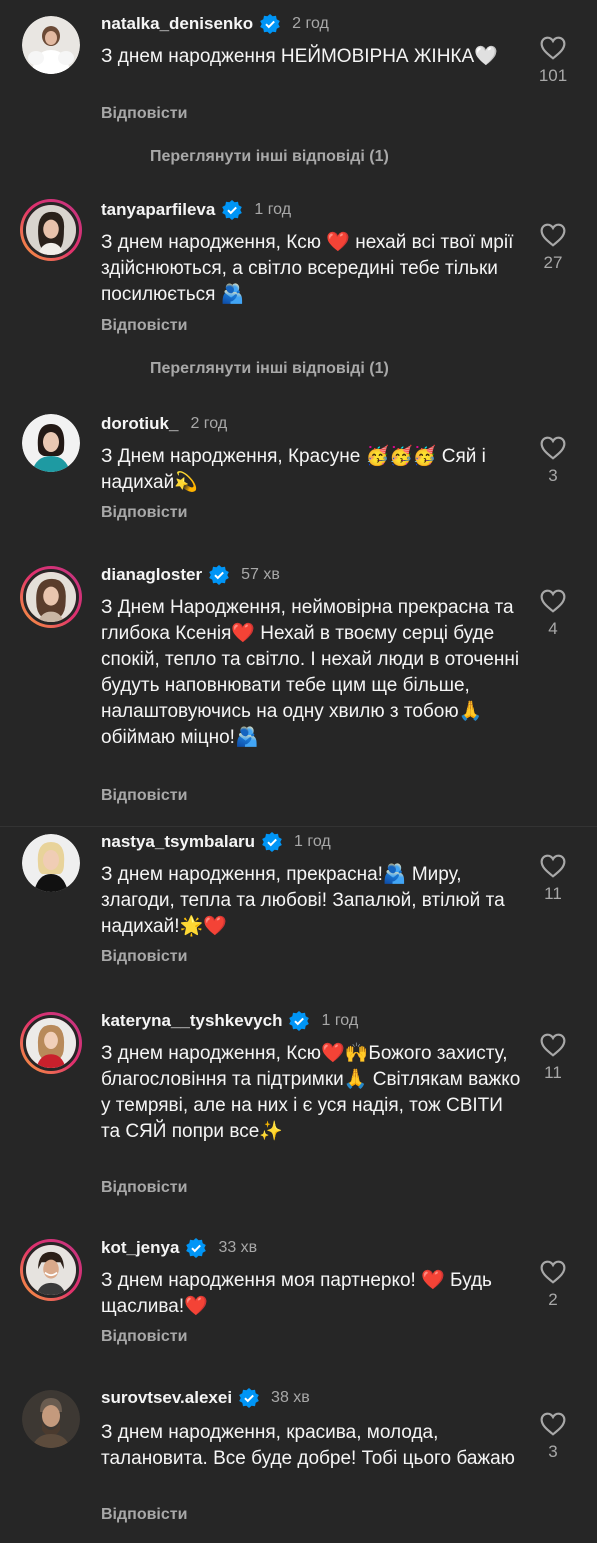 This screenshot has height=1543, width=597. What do you see at coordinates (151, 575) in the screenshot?
I see `username: dianagloster` at bounding box center [151, 575].